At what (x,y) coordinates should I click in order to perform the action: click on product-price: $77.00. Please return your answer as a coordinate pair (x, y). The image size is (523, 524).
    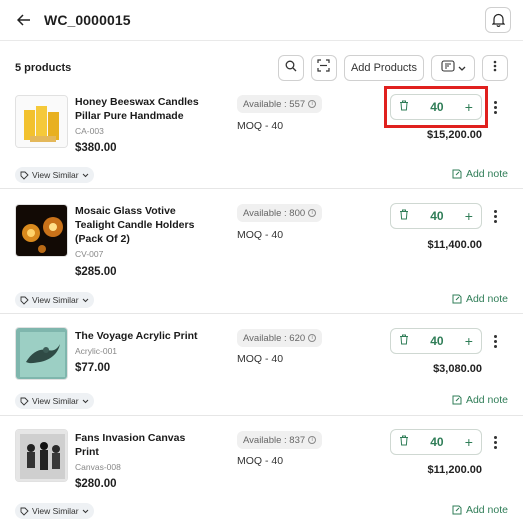
    Looking at the image, I should click on (93, 368).